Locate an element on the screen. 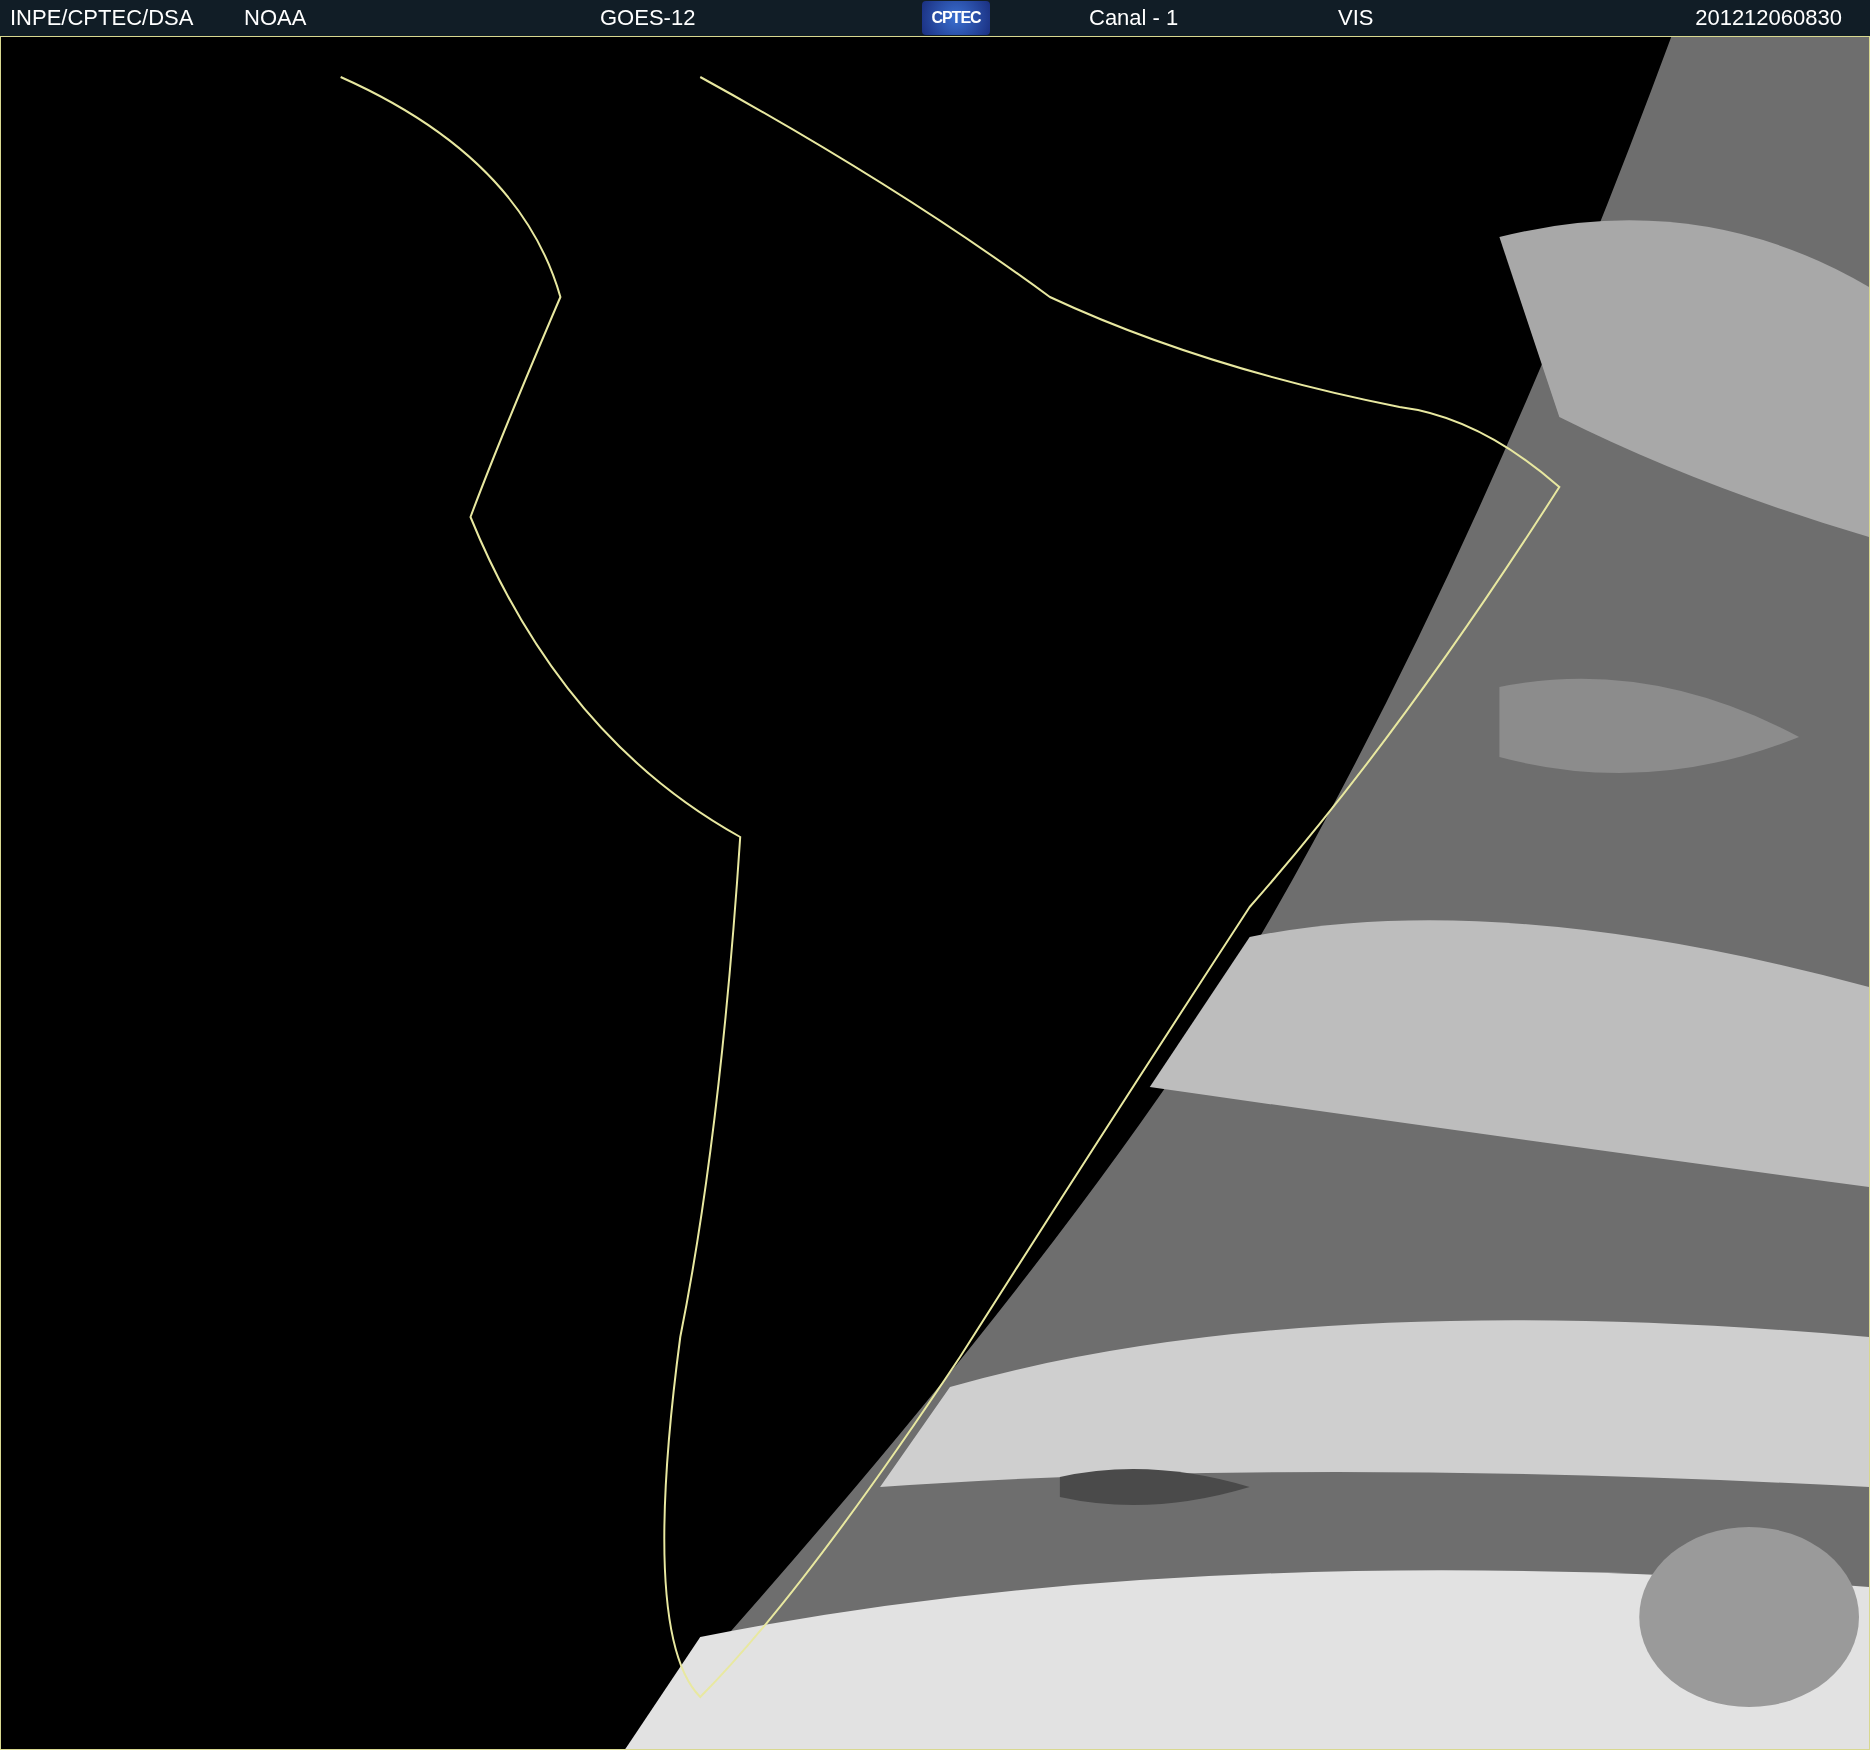  source-label: INPE/CPTEC/DSA is located at coordinates (102, 18).